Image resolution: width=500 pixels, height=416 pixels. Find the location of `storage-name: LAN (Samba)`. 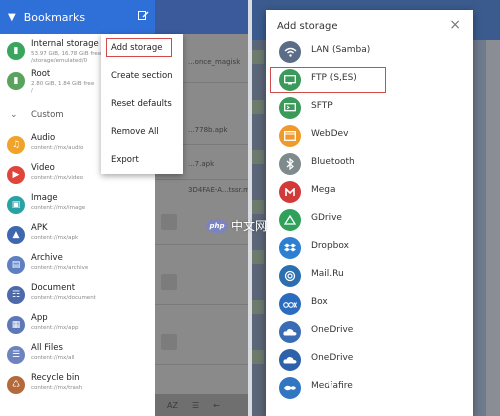

storage-name: LAN (Samba) is located at coordinates (341, 50).